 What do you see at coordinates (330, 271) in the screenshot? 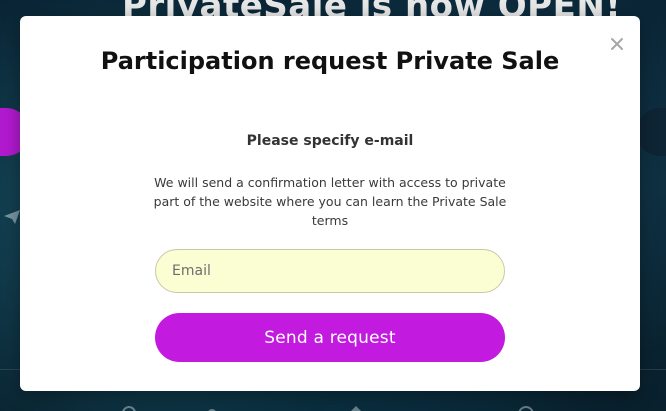
I see `email-input` at bounding box center [330, 271].